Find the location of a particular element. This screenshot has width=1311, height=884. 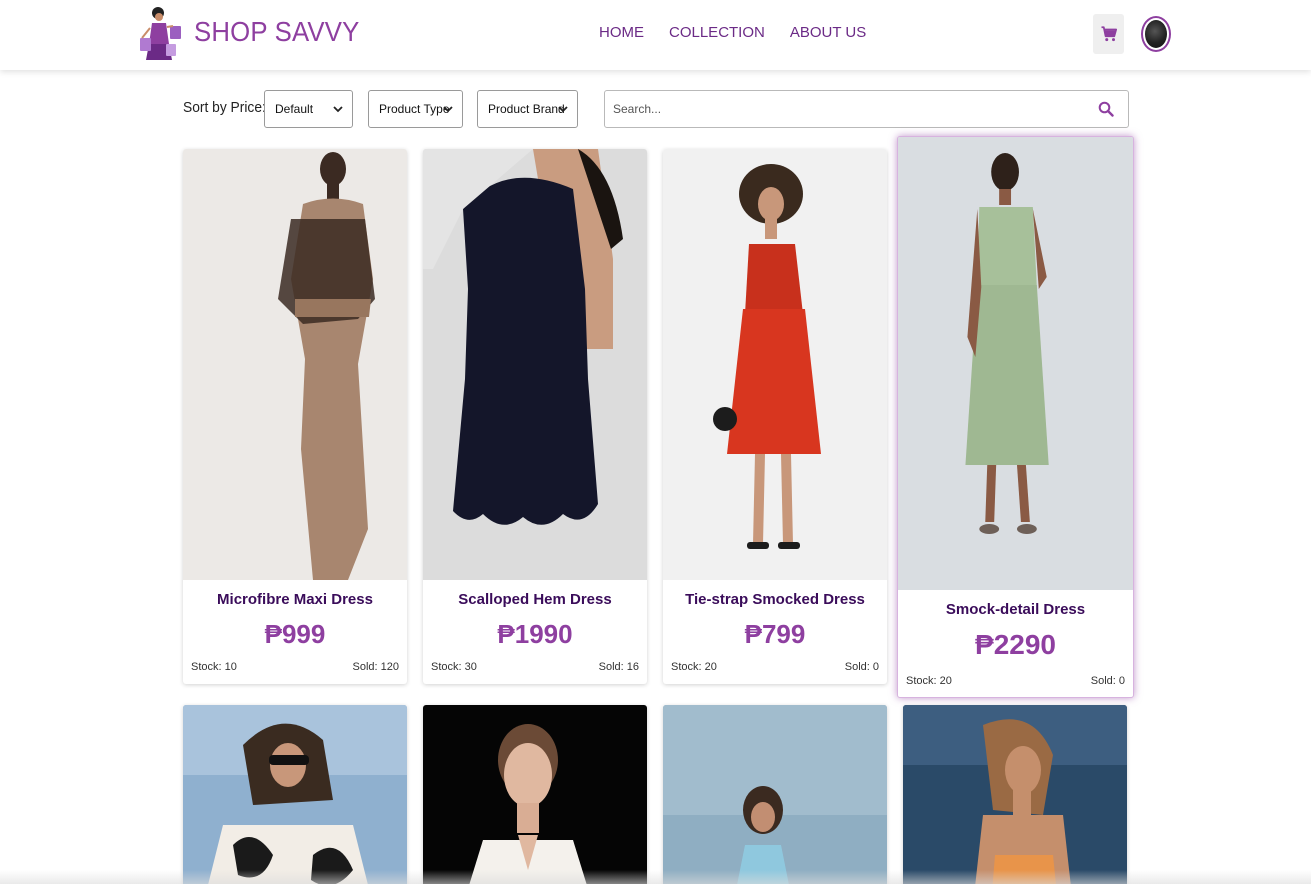

product-type-value: Product Type is located at coordinates (414, 109).